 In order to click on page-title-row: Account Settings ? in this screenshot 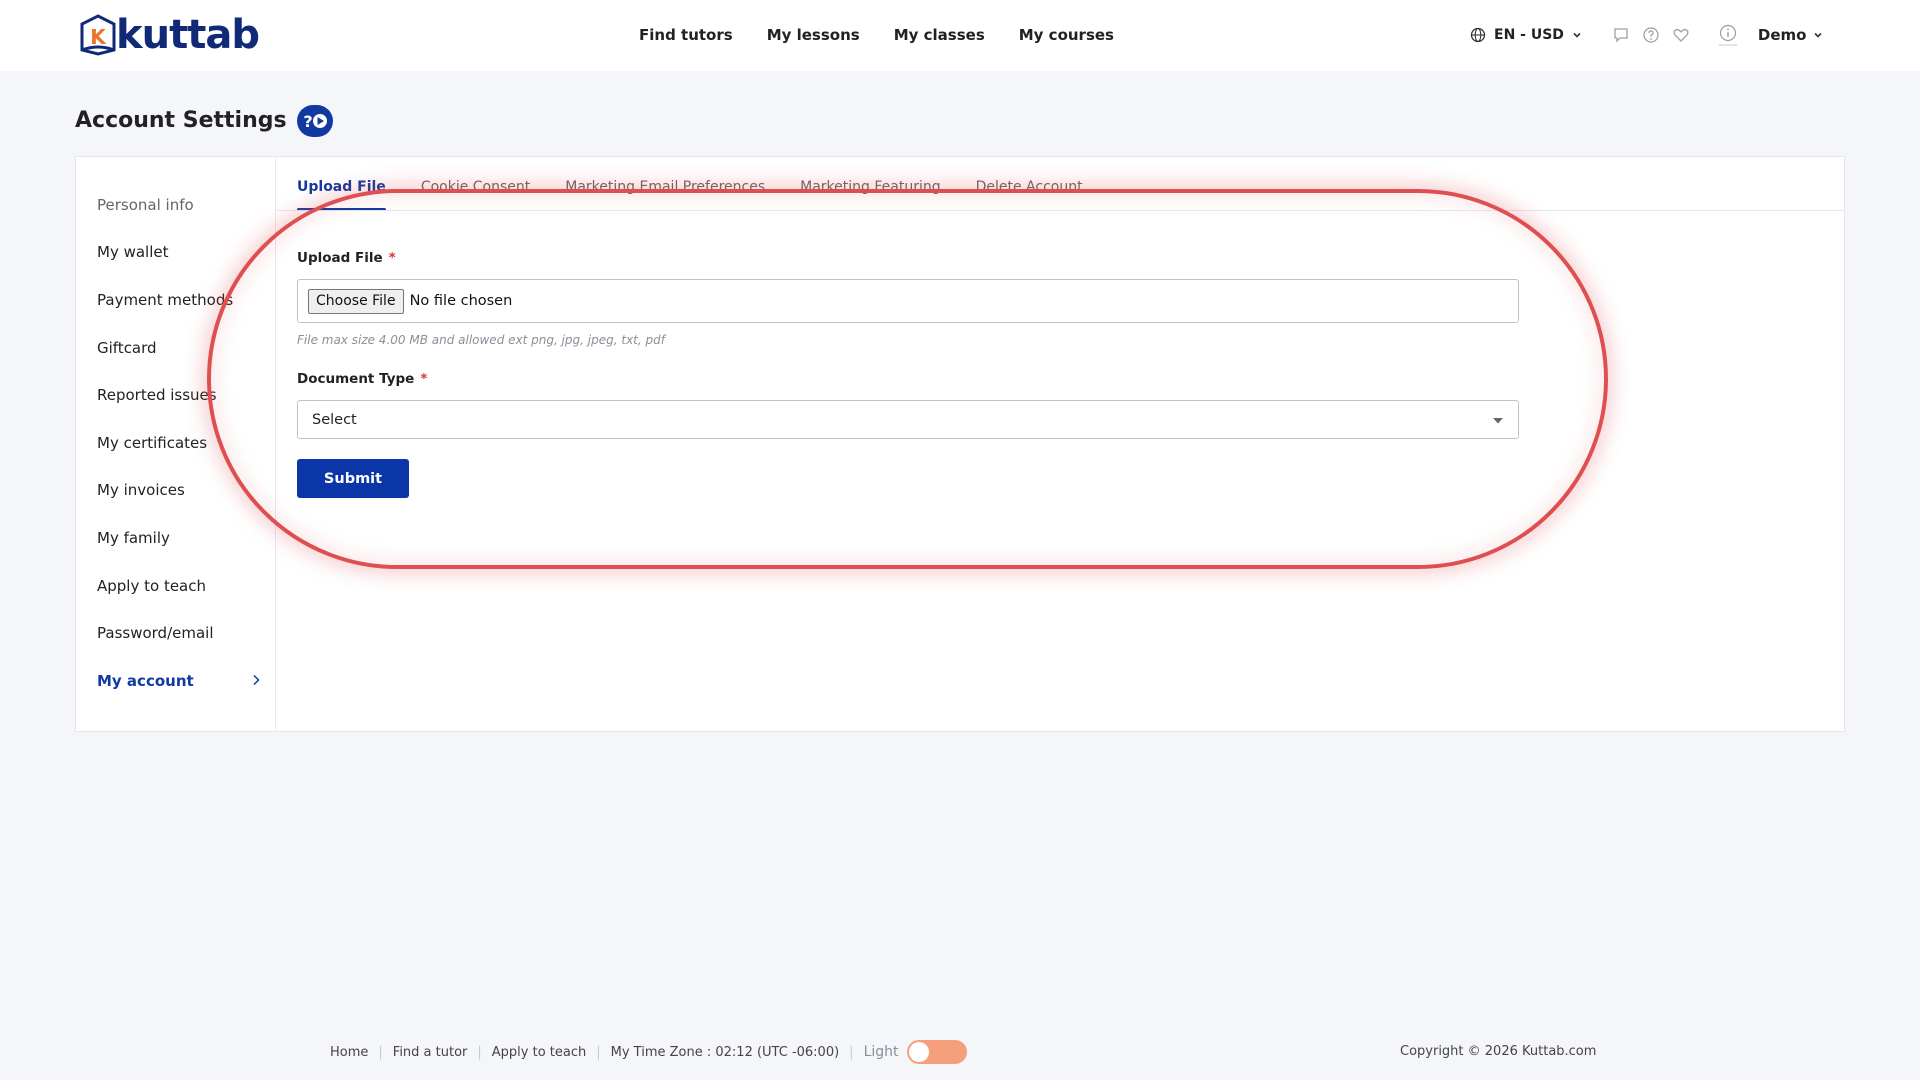, I will do `click(204, 121)`.